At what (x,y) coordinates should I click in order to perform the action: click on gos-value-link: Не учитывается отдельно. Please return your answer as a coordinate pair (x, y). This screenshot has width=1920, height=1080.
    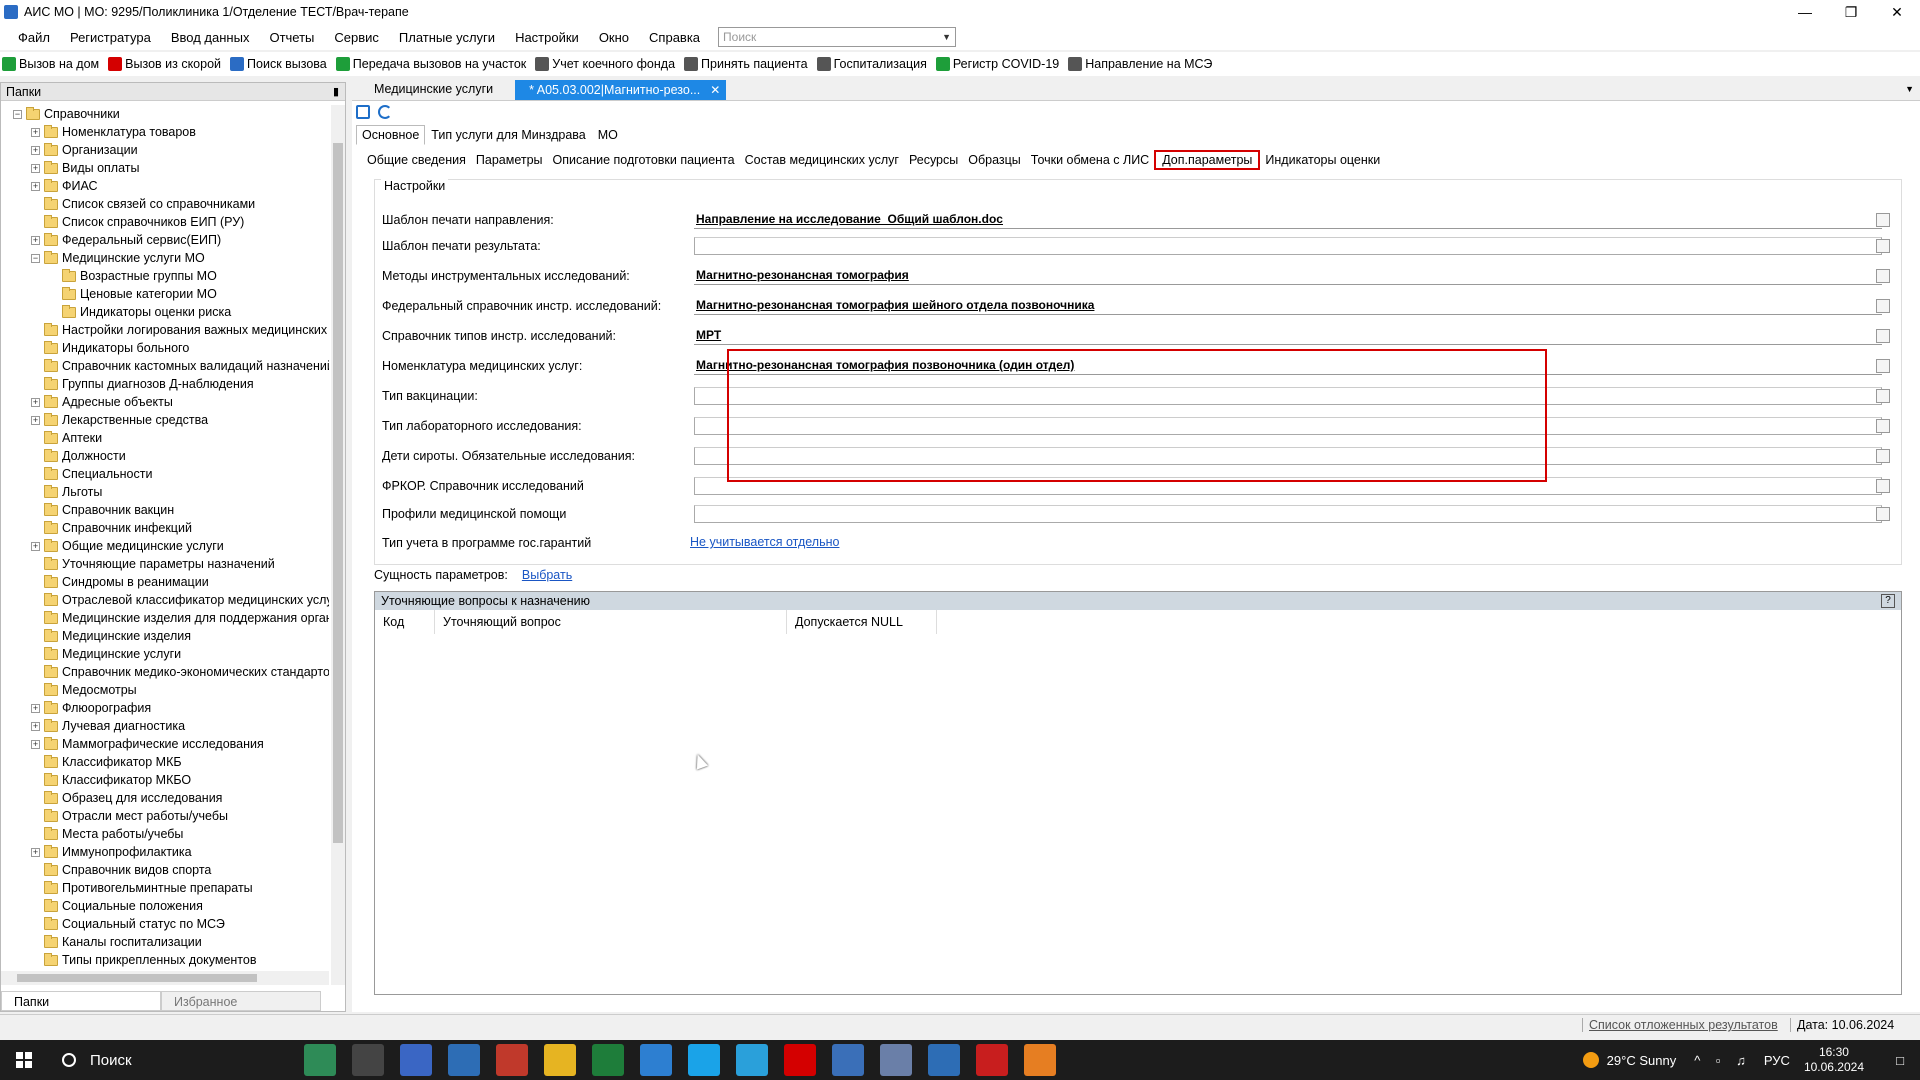
    Looking at the image, I should click on (764, 542).